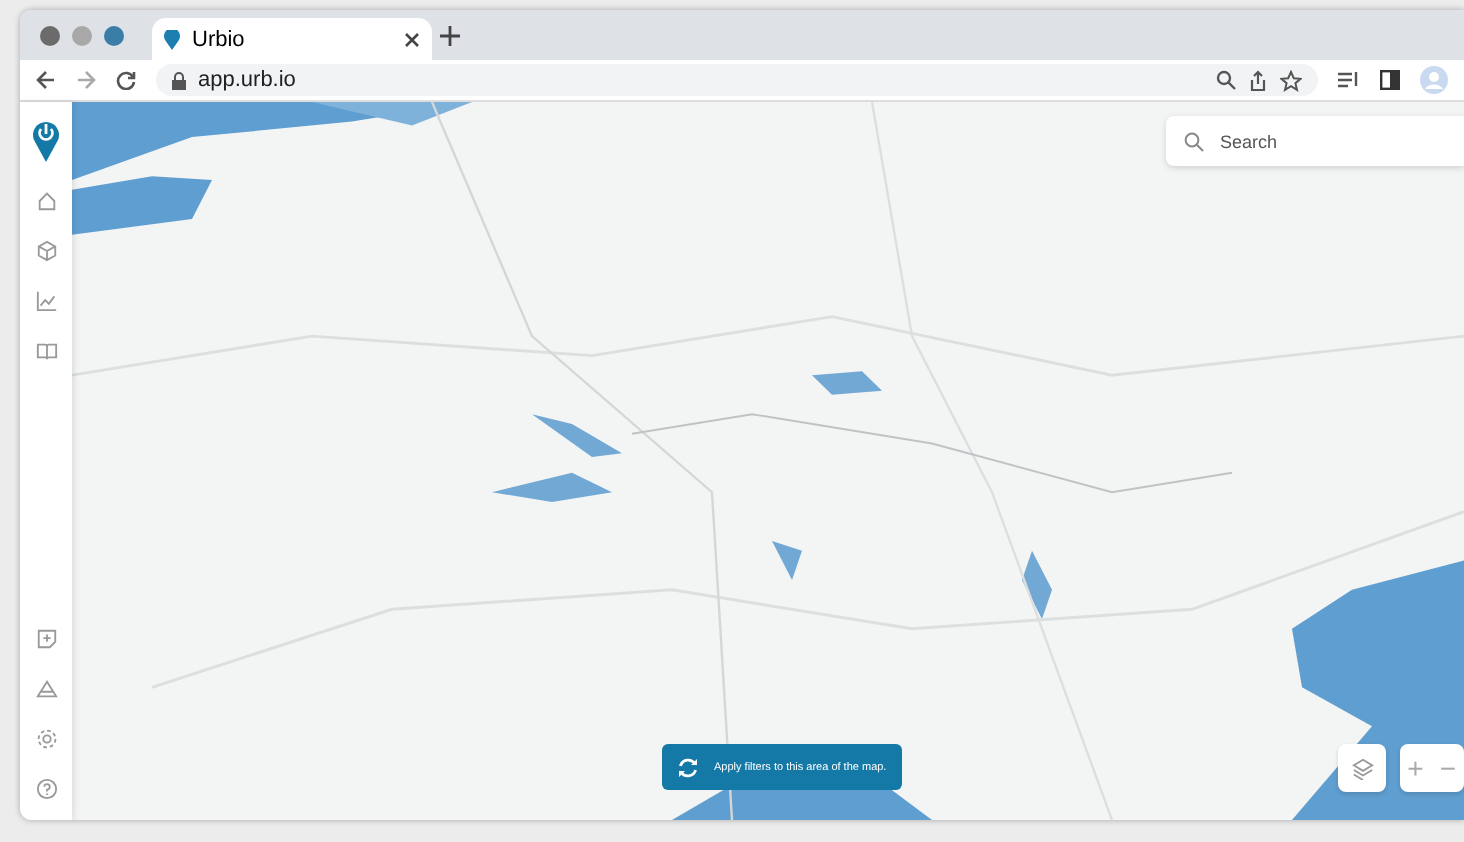 Image resolution: width=1464 pixels, height=842 pixels. Describe the element at coordinates (1315, 141) in the screenshot. I see `search-field: Search` at that location.